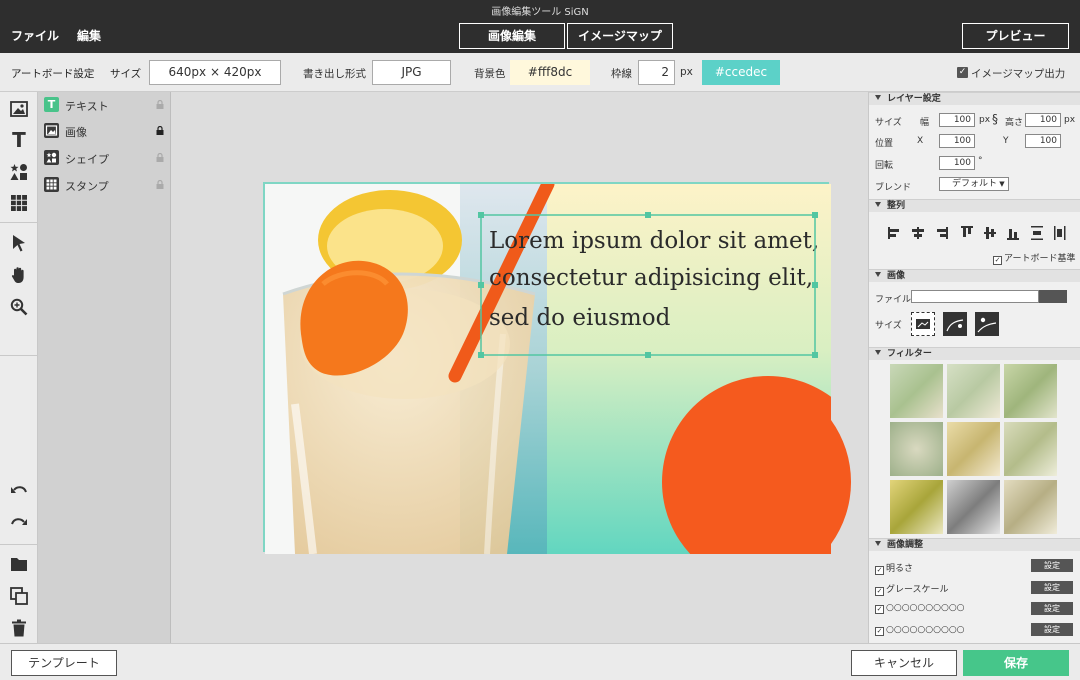 This screenshot has height=680, width=1080. What do you see at coordinates (160, 130) in the screenshot?
I see `lock-icon` at bounding box center [160, 130].